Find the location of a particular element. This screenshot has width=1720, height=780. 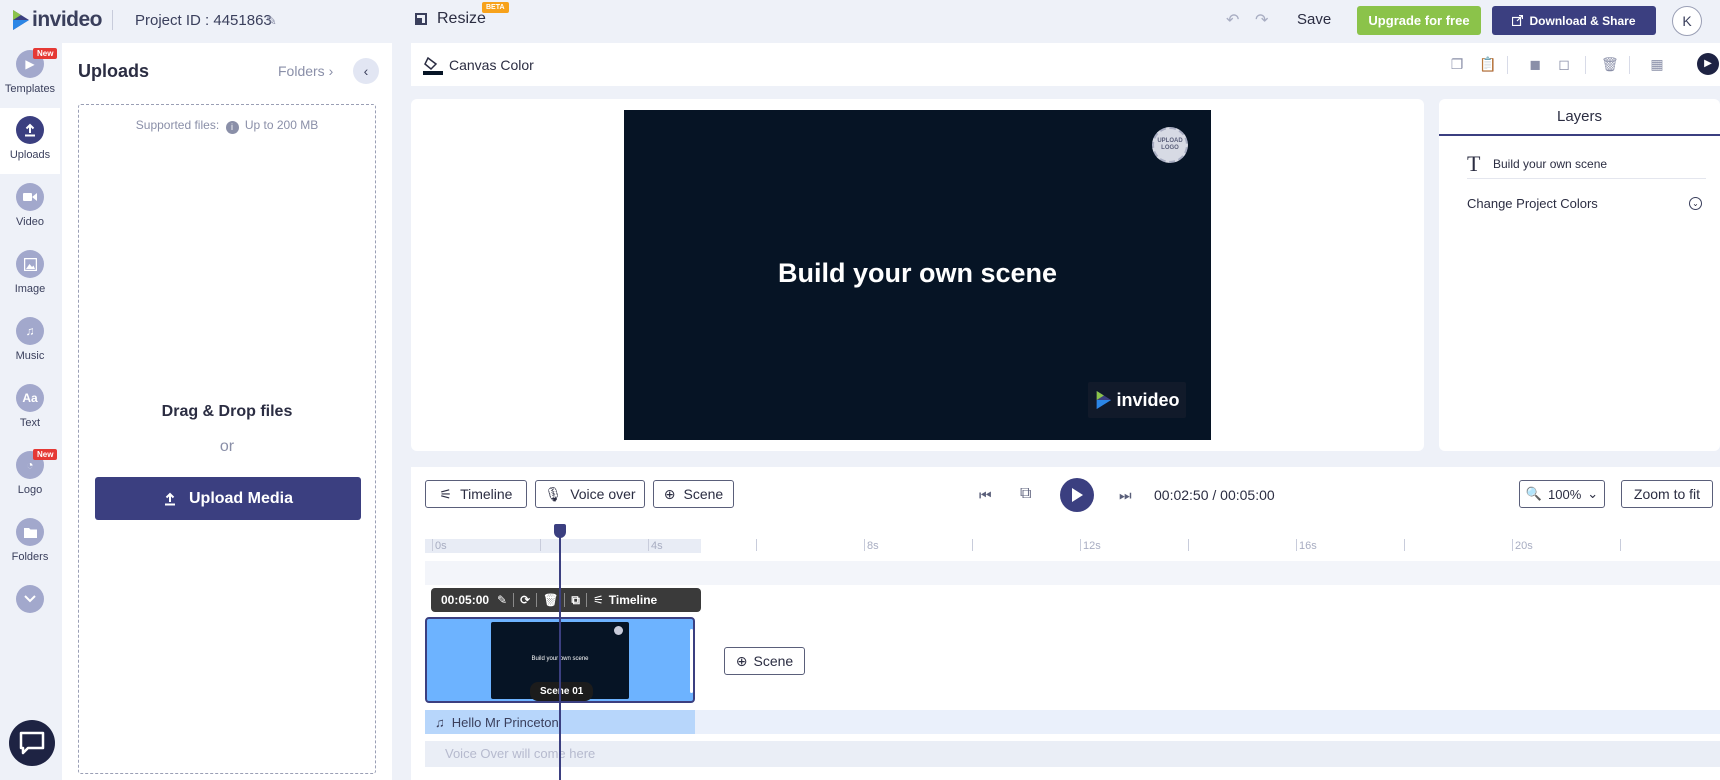

layers-tab: Layers is located at coordinates (1579, 117).